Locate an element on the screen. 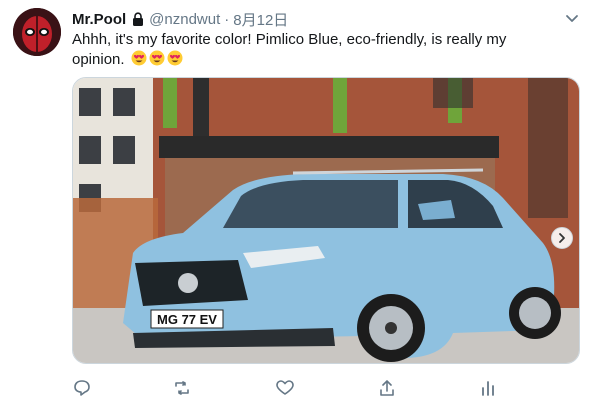 The width and height of the screenshot is (596, 410). chevron-down-icon is located at coordinates (572, 18).